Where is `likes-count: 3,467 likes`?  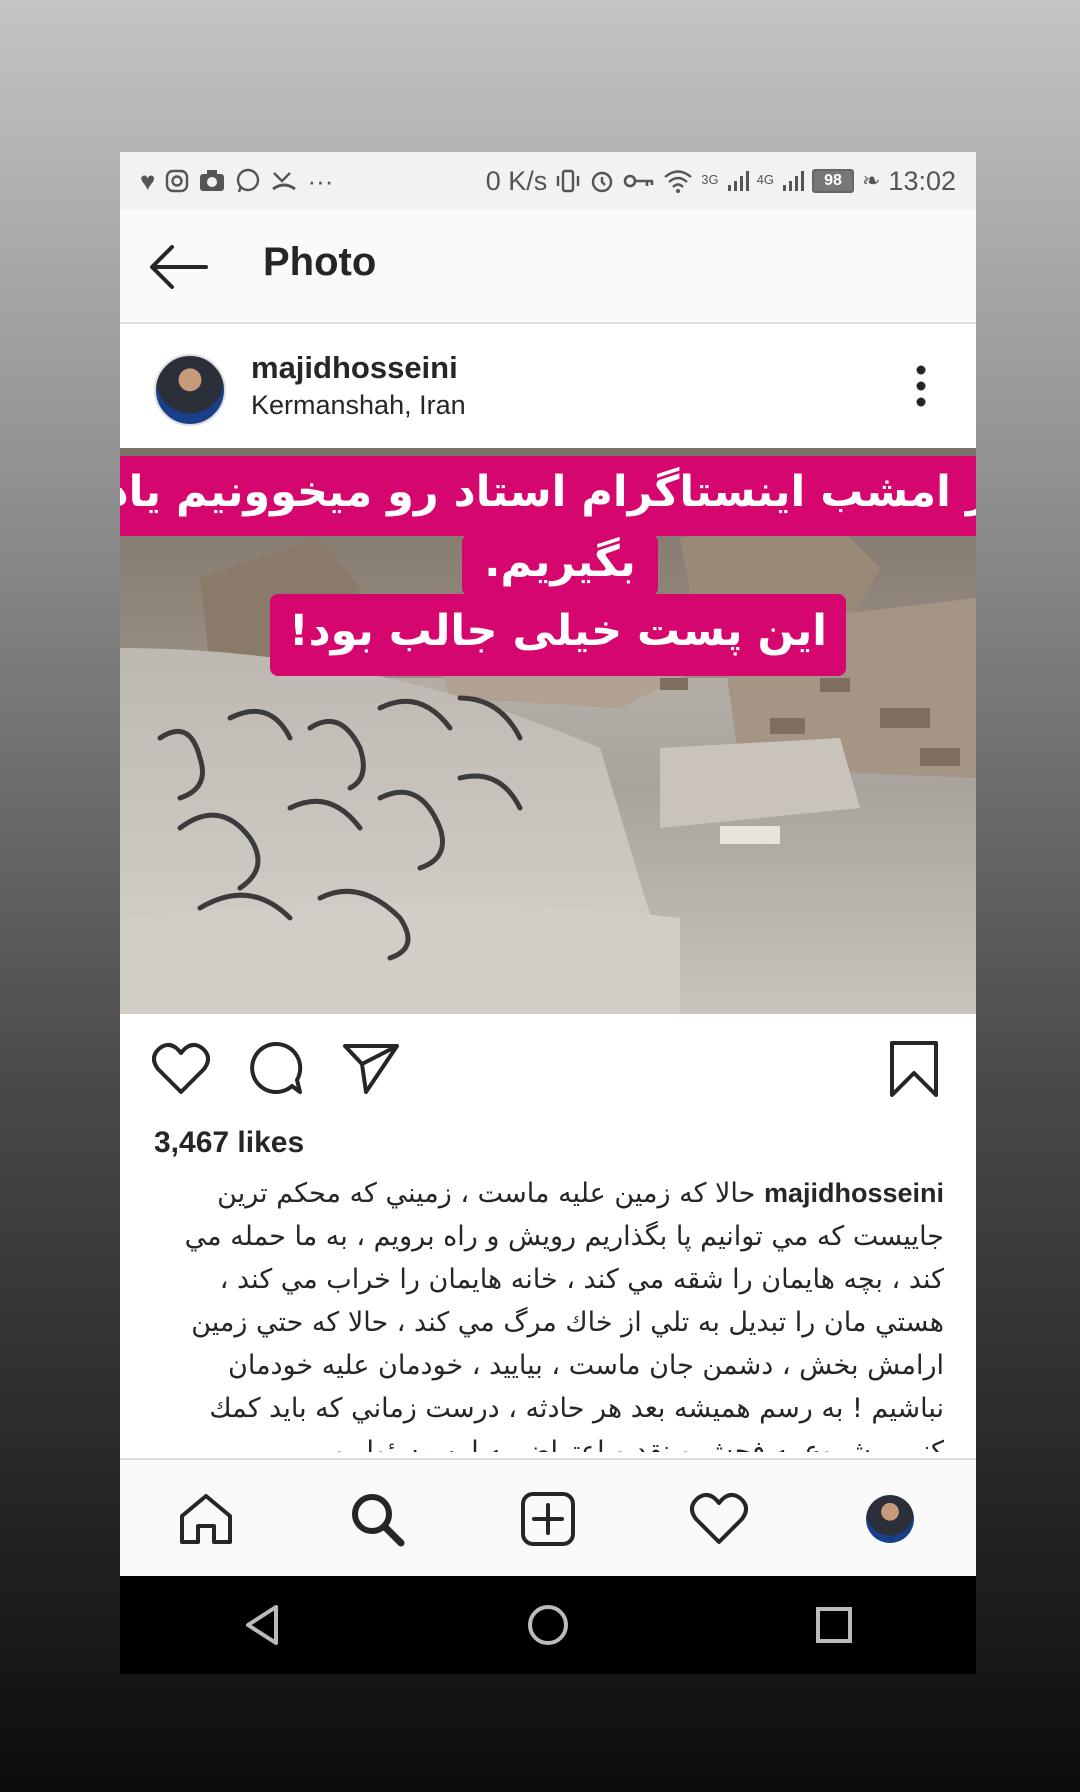 likes-count: 3,467 likes is located at coordinates (229, 1143).